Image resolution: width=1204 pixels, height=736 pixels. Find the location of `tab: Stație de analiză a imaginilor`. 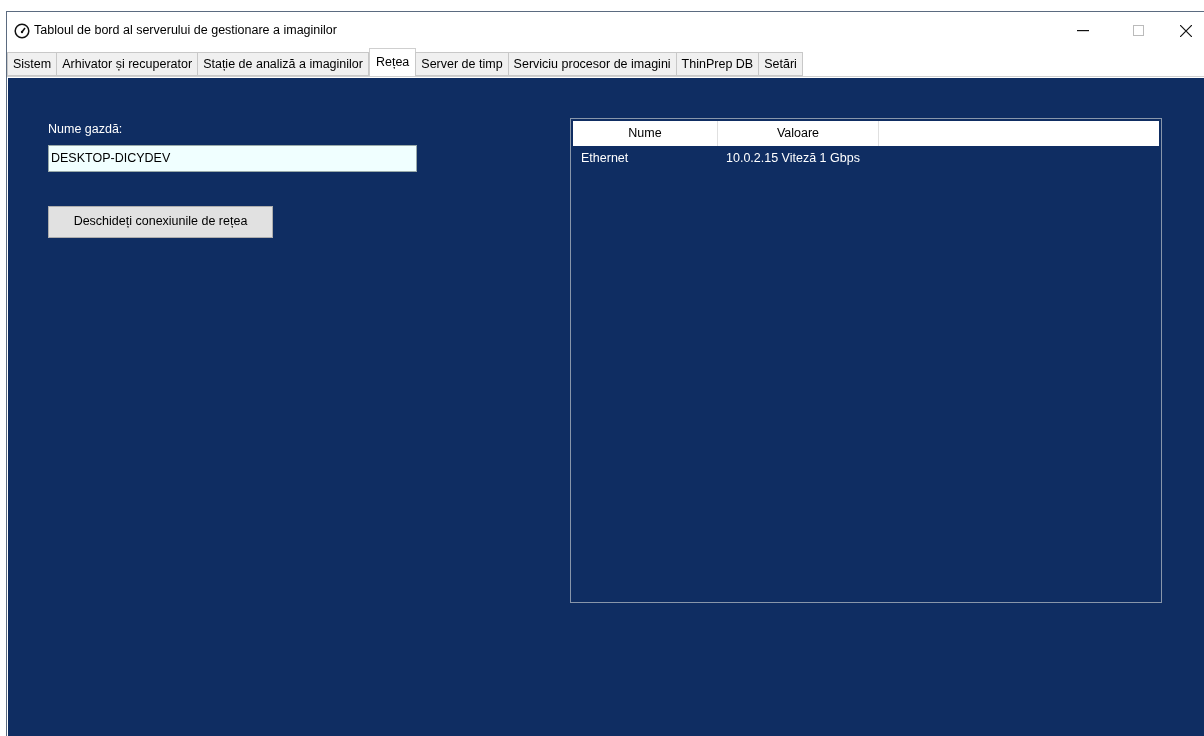

tab: Stație de analiză a imaginilor is located at coordinates (283, 64).